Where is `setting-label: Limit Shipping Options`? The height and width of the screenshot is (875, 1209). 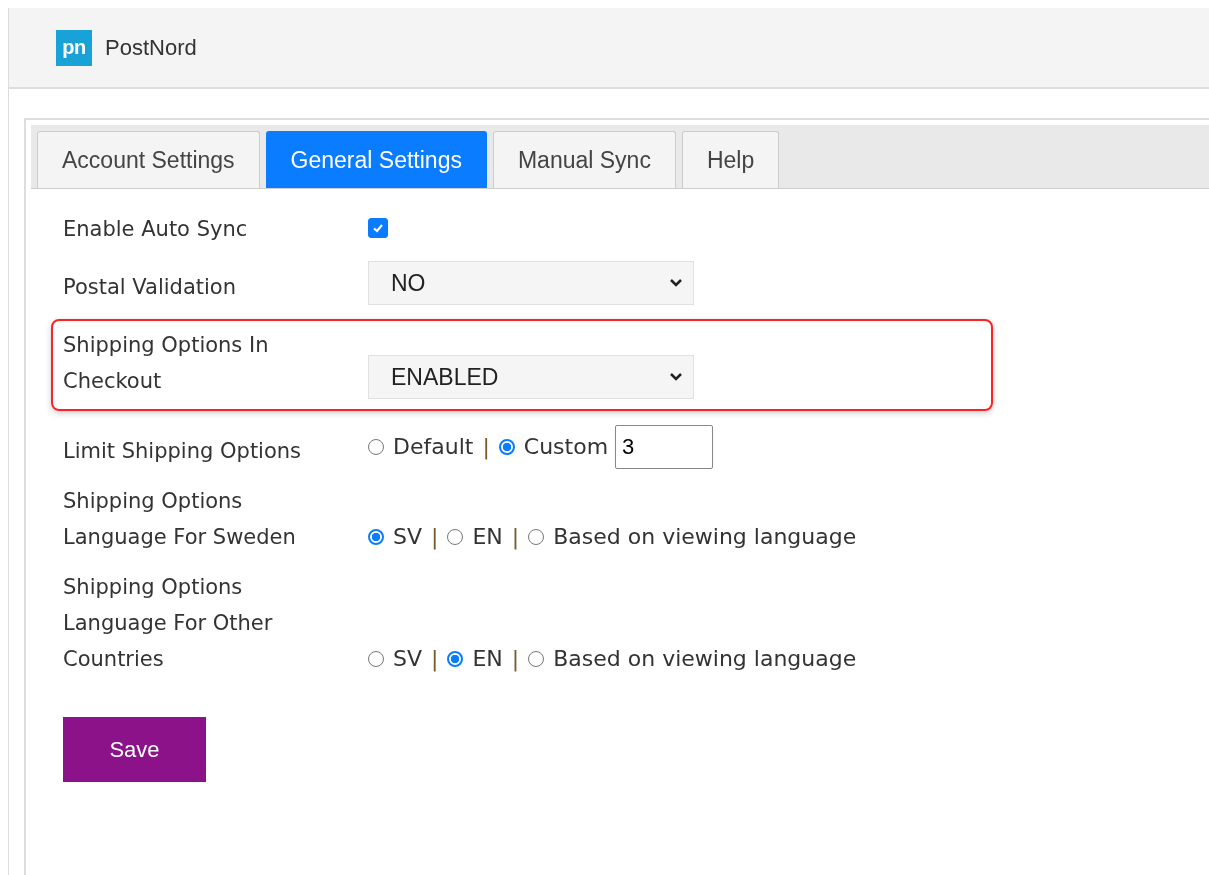
setting-label: Limit Shipping Options is located at coordinates (183, 451).